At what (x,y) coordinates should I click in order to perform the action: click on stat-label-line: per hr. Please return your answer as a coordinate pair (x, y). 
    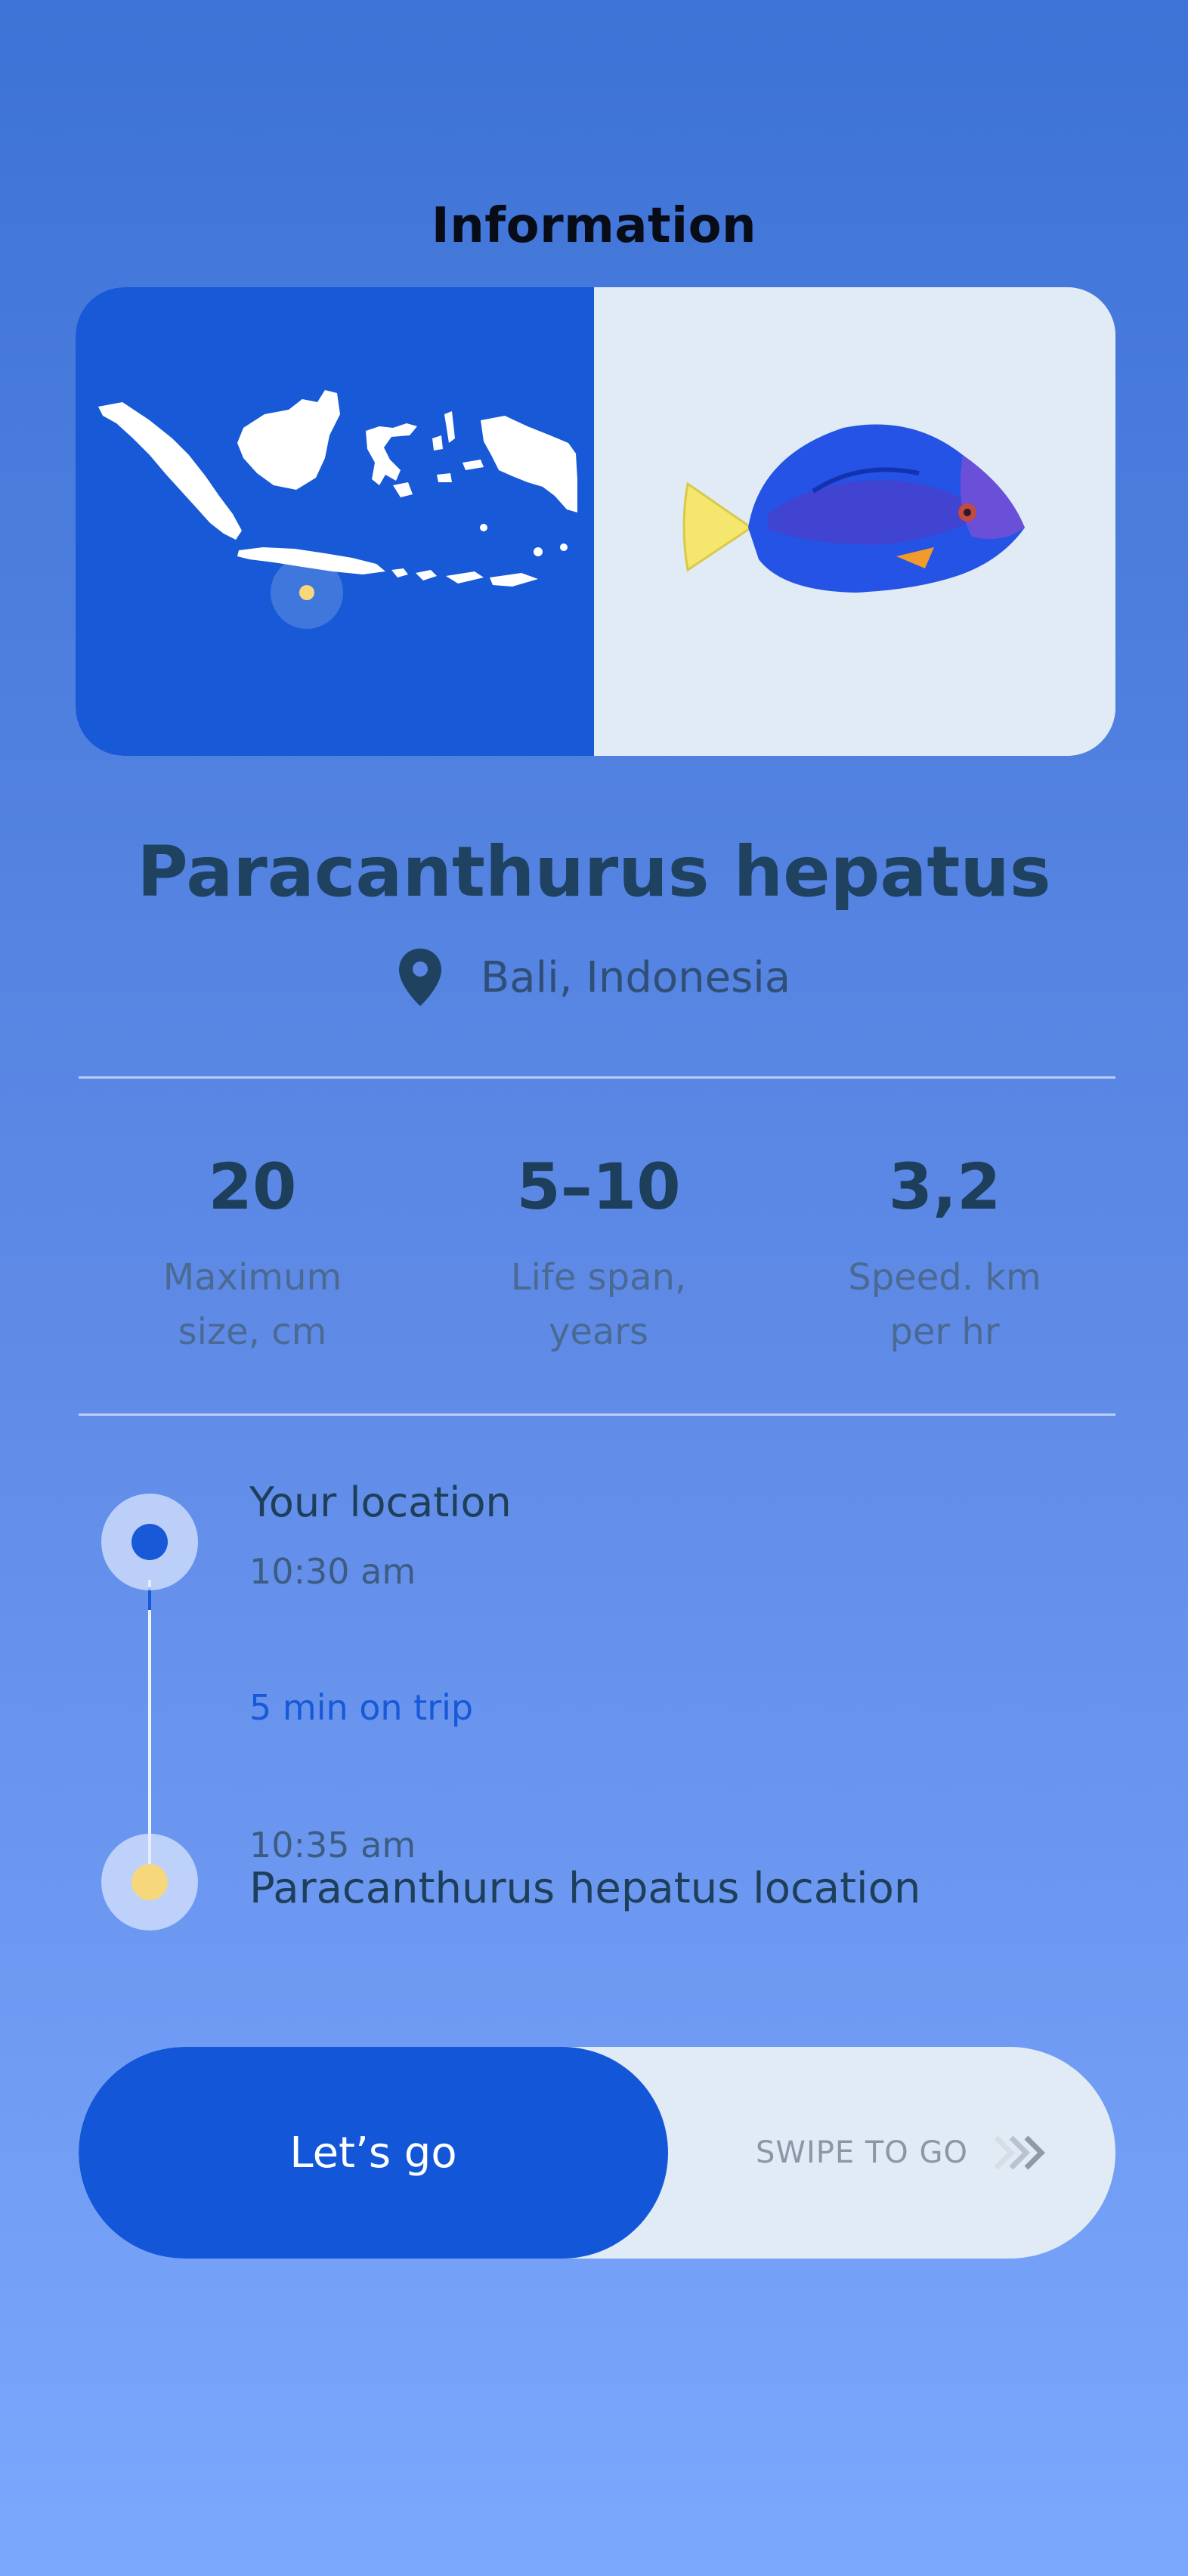
    Looking at the image, I should click on (945, 1332).